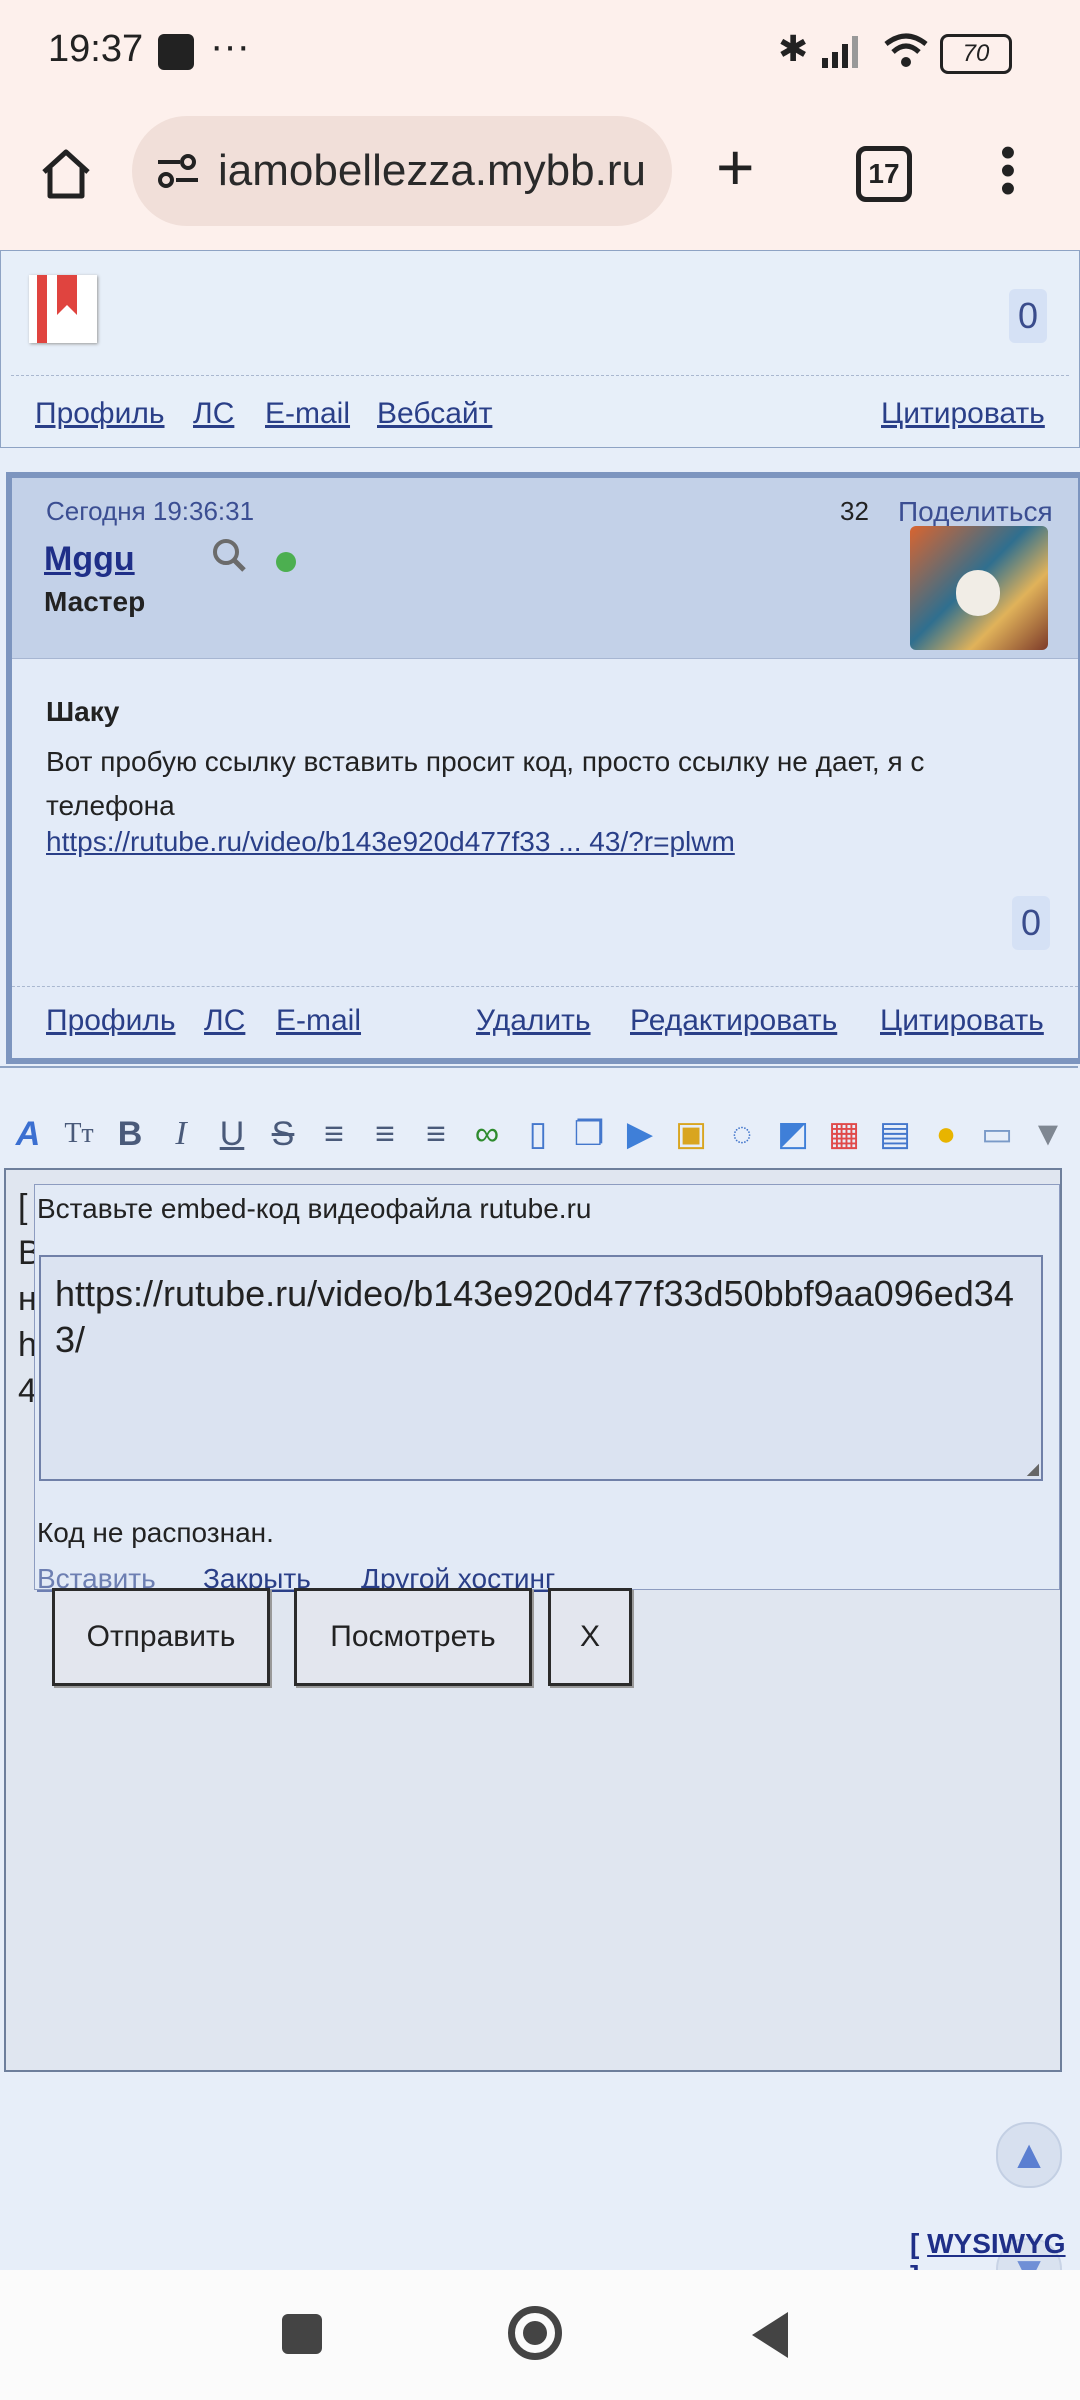 Image resolution: width=1080 pixels, height=2400 pixels. I want to click on home-nav-icon, so click(535, 2333).